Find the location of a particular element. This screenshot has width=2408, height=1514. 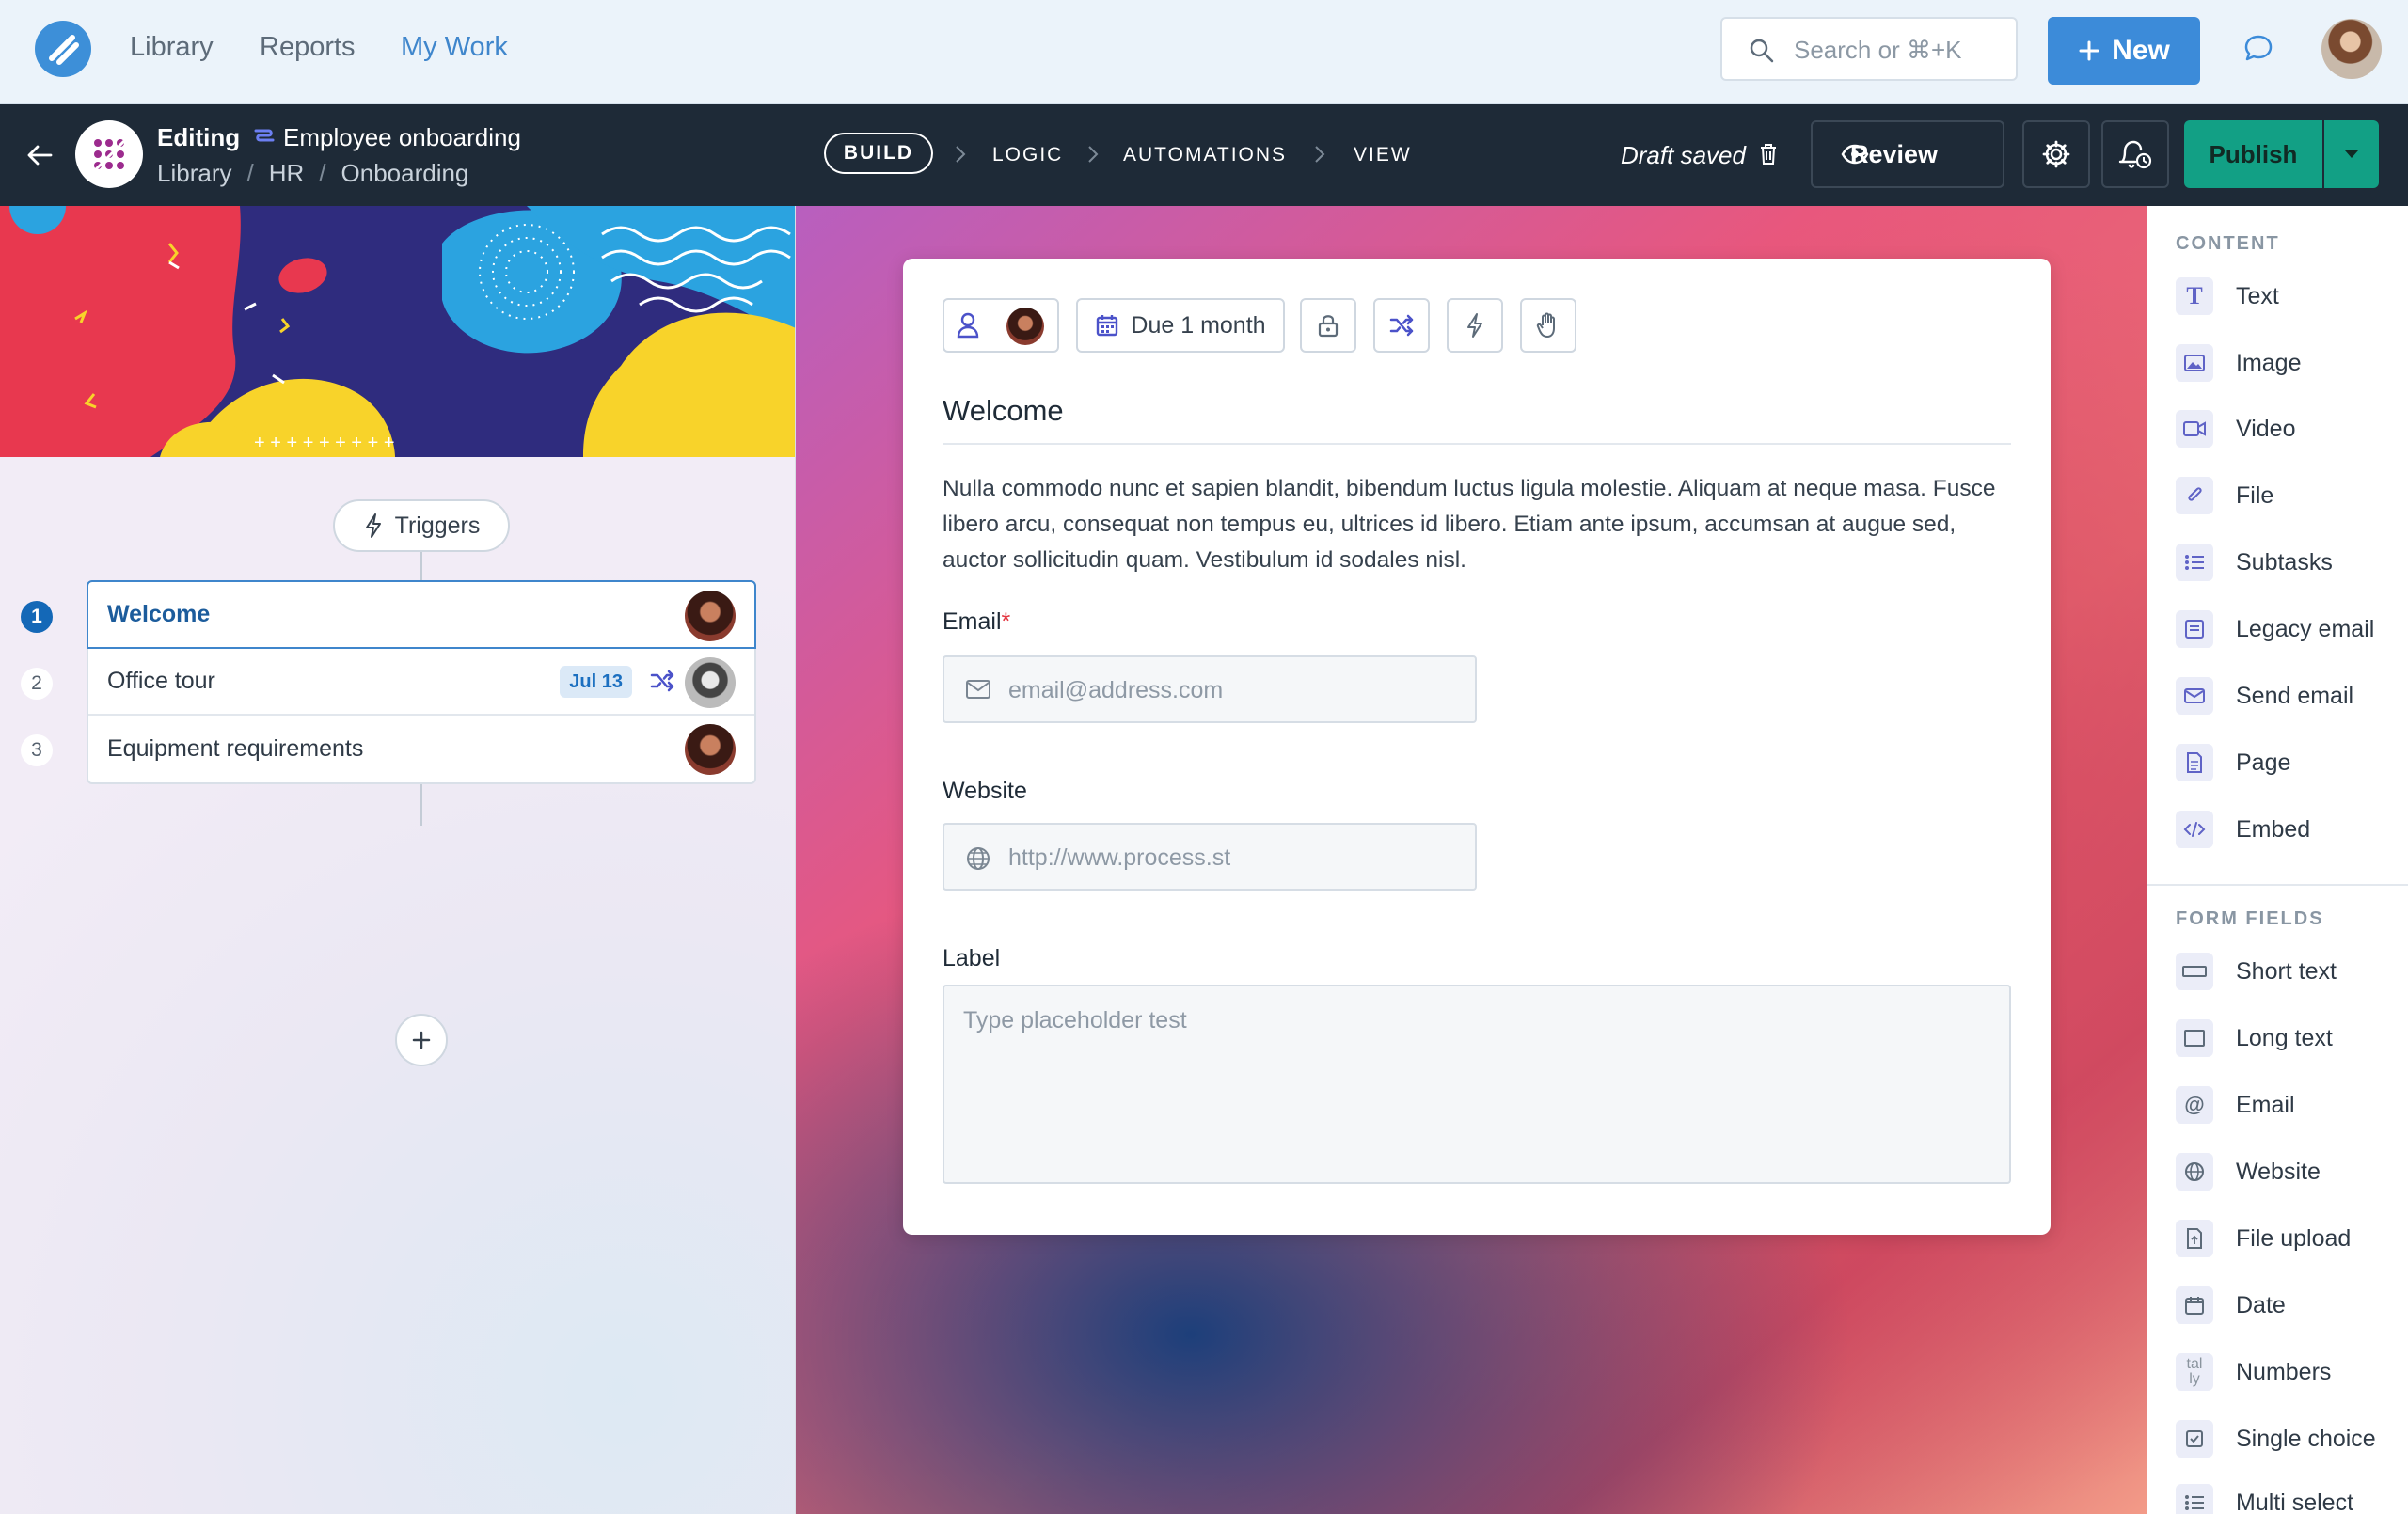

due-date-button: Due 1 month is located at coordinates (1180, 326).